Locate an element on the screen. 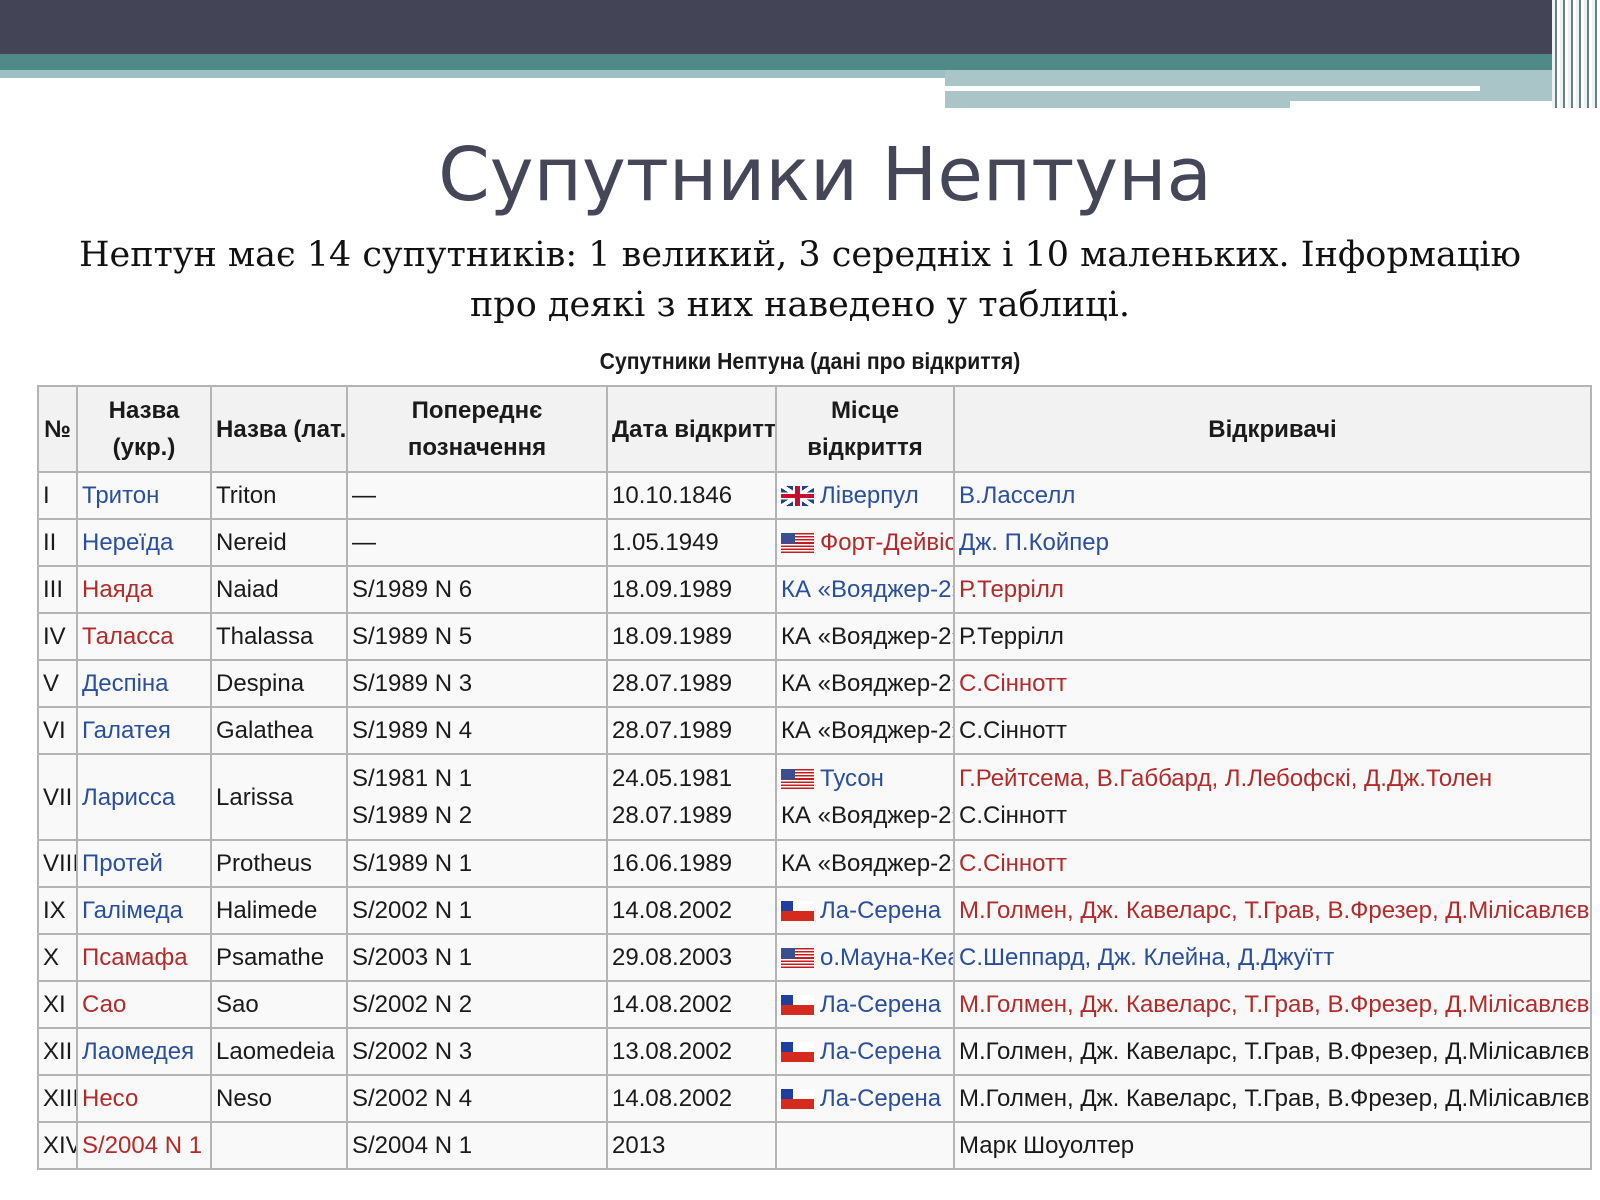 The image size is (1600, 1200). moon-name-link: Нереїда is located at coordinates (144, 542).